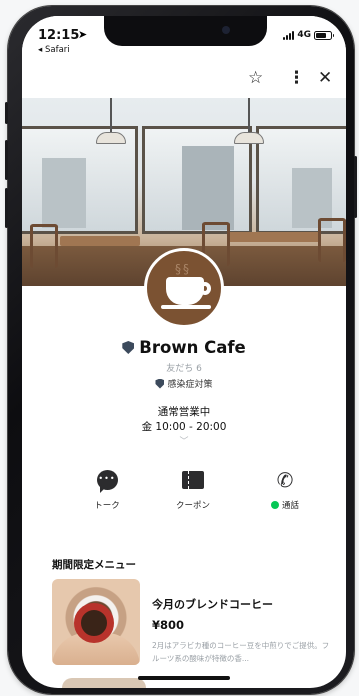  Describe the element at coordinates (160, 383) in the screenshot. I see `shield-icon` at that location.